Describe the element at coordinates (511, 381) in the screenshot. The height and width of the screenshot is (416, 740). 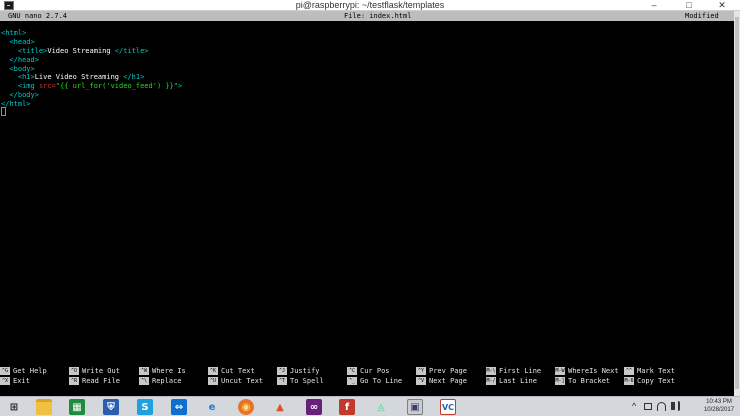
I see `shortcut-item: M-/Last Line` at that location.